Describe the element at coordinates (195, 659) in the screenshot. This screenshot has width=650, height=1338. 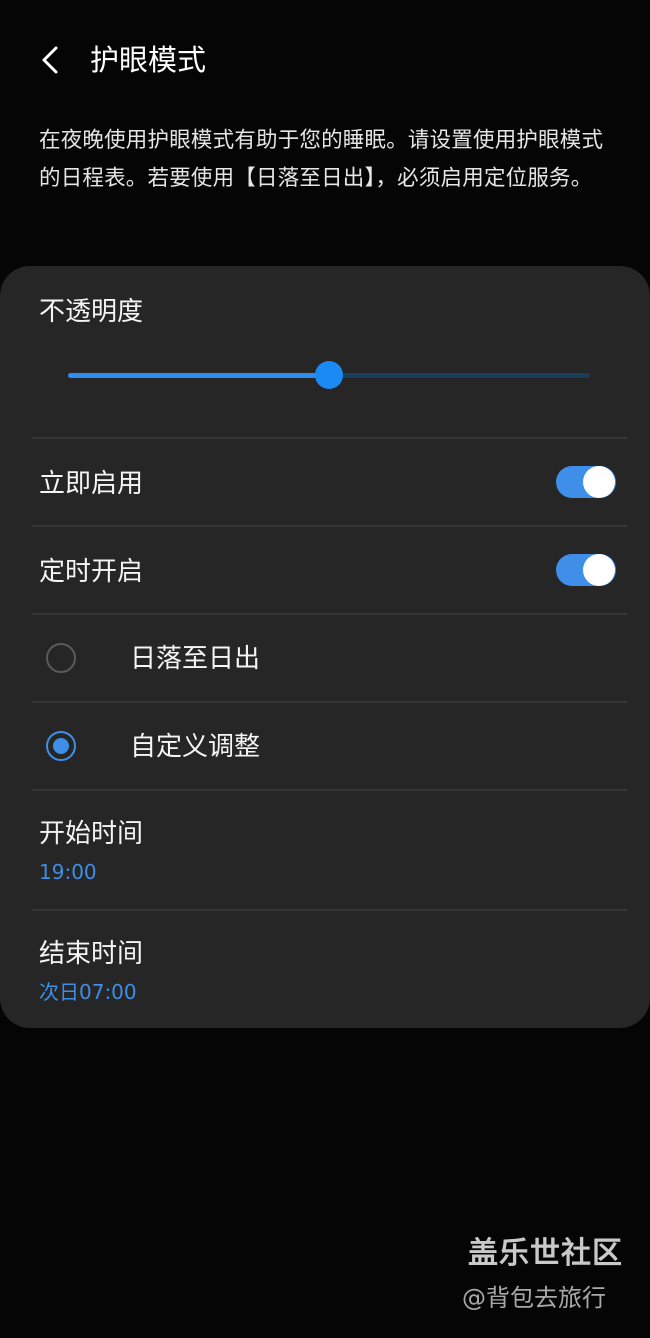
I see `schedule-option-label: 日落至日出` at that location.